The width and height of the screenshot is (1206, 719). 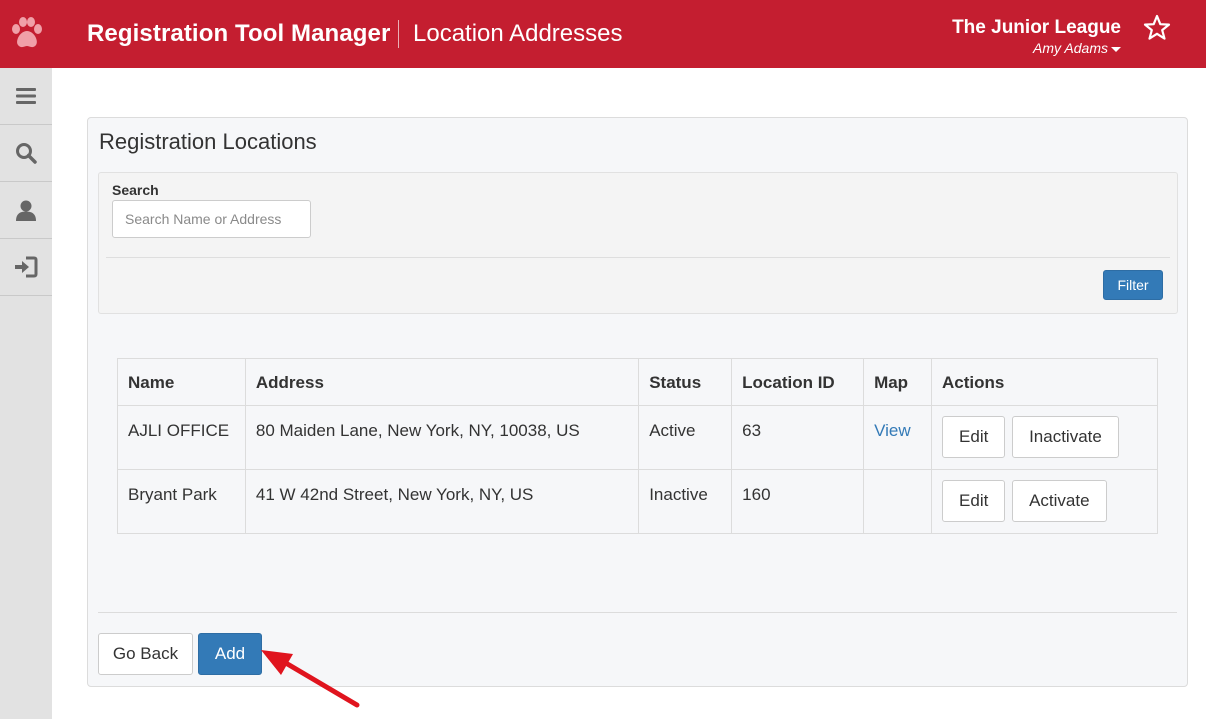 What do you see at coordinates (898, 382) in the screenshot?
I see `column-header-map: Map` at bounding box center [898, 382].